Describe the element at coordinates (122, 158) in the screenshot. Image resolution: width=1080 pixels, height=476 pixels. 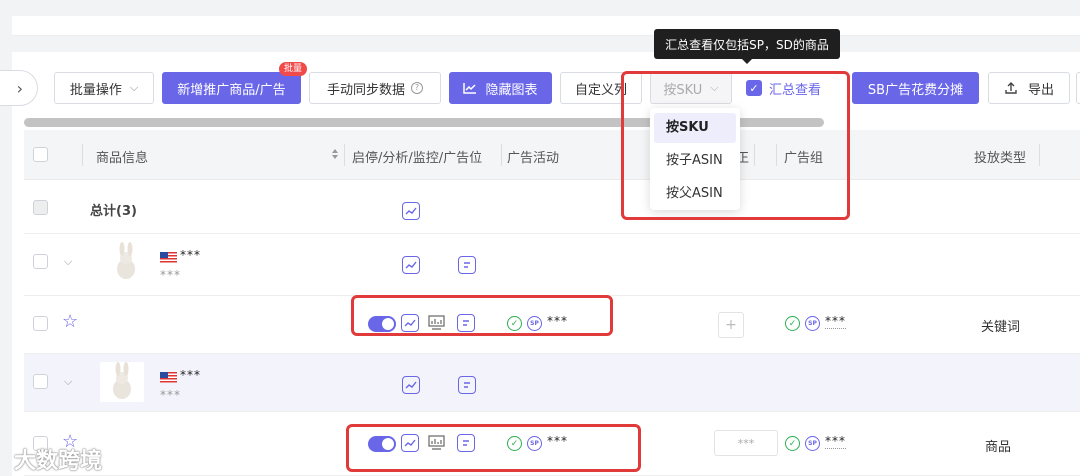
I see `header-product: 商品信息` at that location.